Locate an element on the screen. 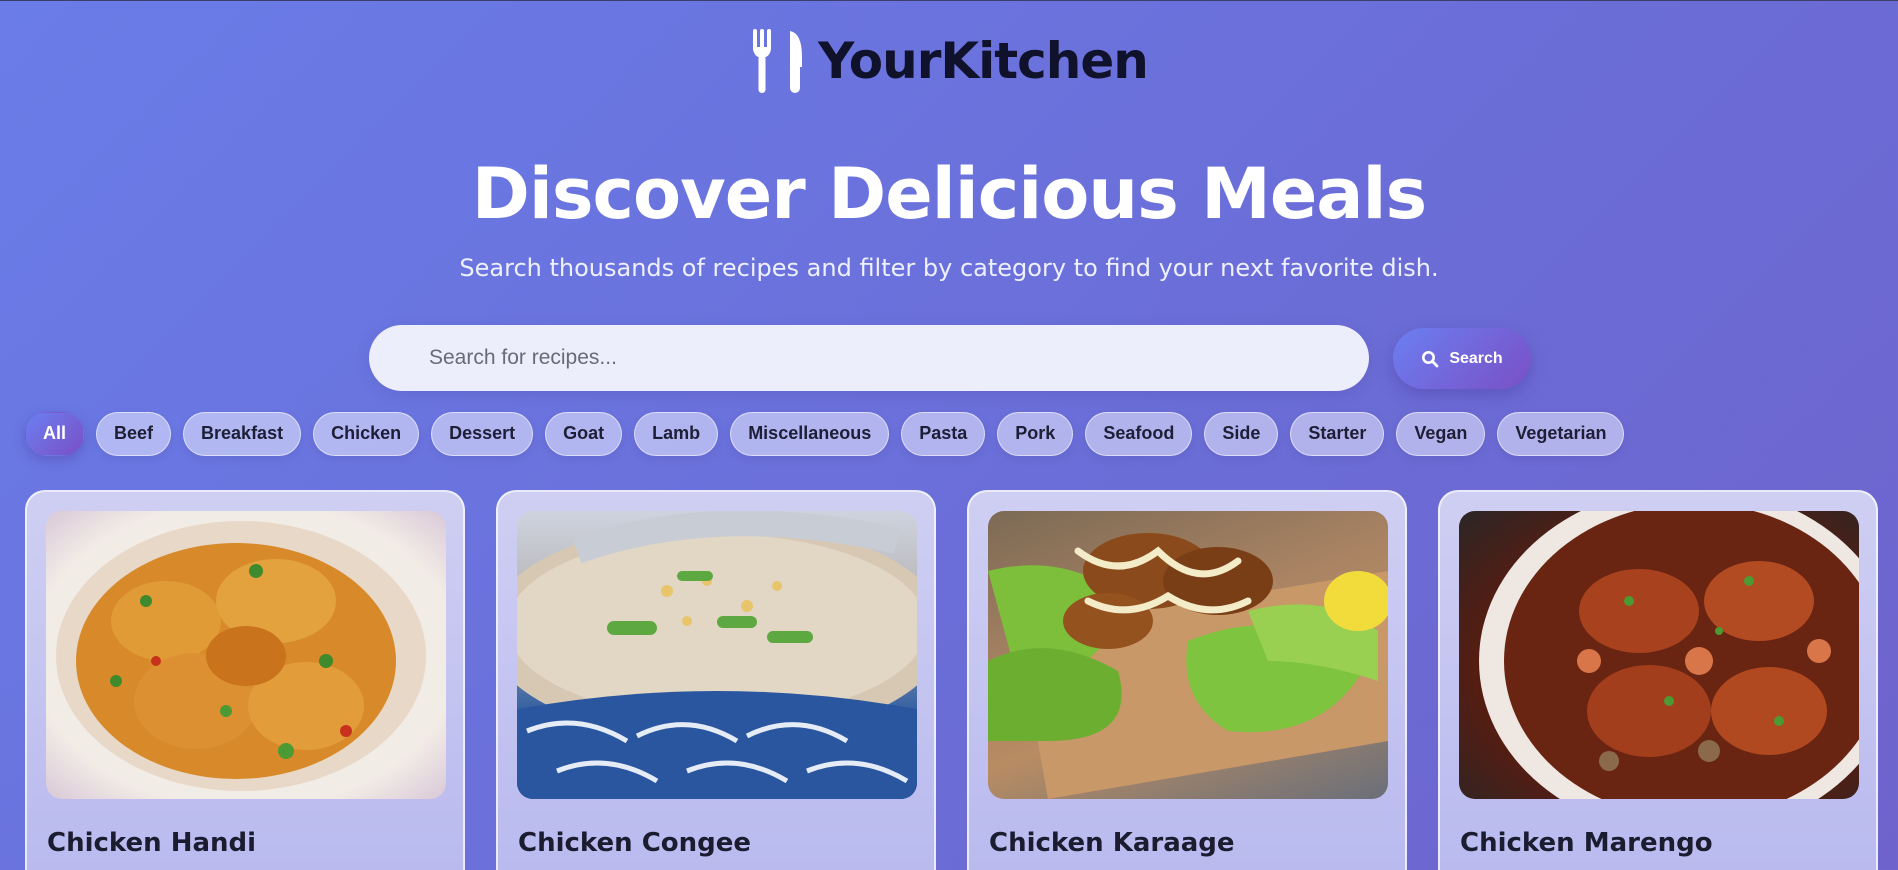  brand-name: YourKitchen is located at coordinates (983, 61).